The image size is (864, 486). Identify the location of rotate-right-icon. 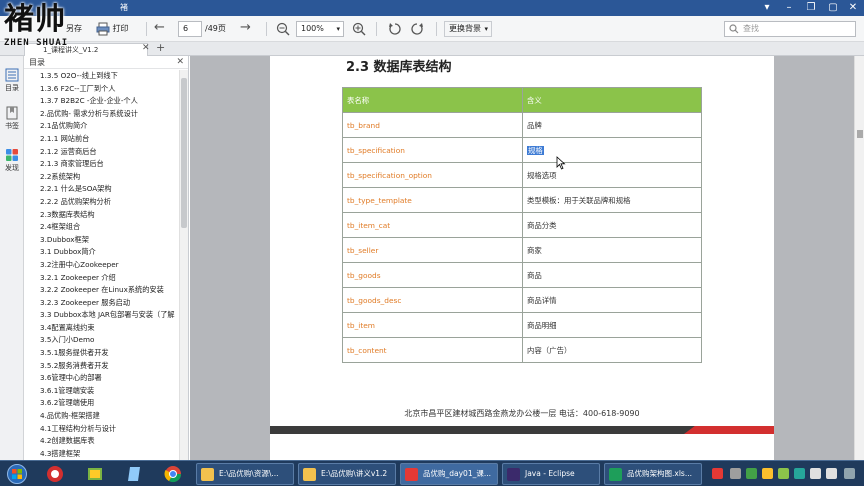
(417, 29).